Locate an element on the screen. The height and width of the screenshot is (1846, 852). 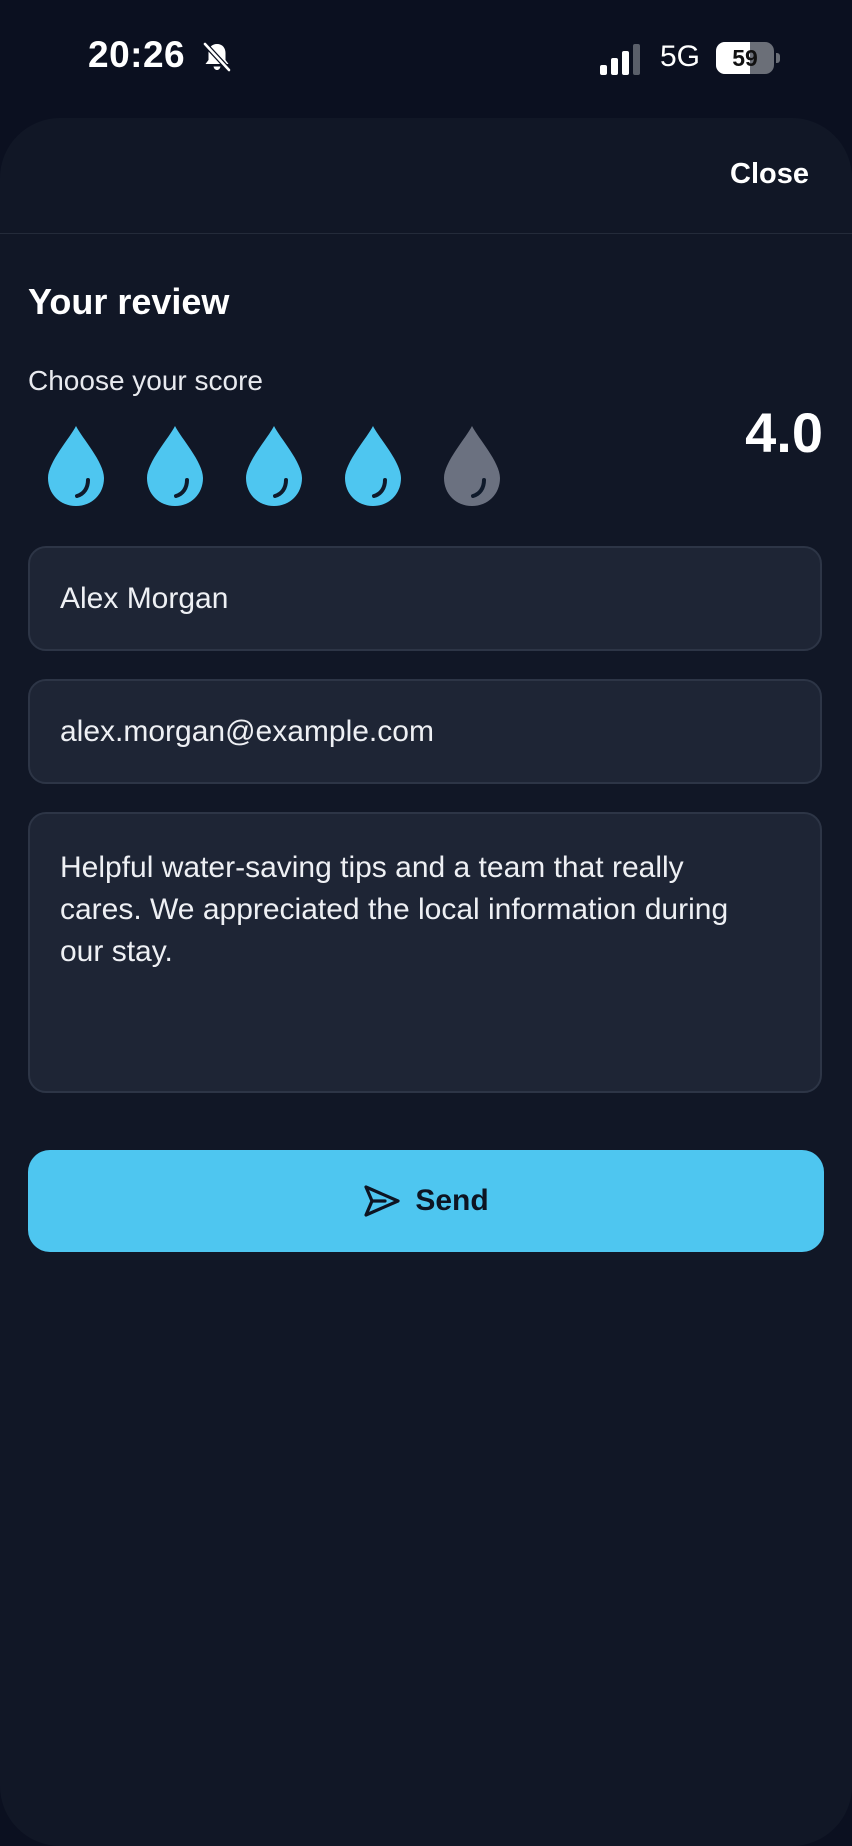
battery-percent: 59 is located at coordinates (745, 58).